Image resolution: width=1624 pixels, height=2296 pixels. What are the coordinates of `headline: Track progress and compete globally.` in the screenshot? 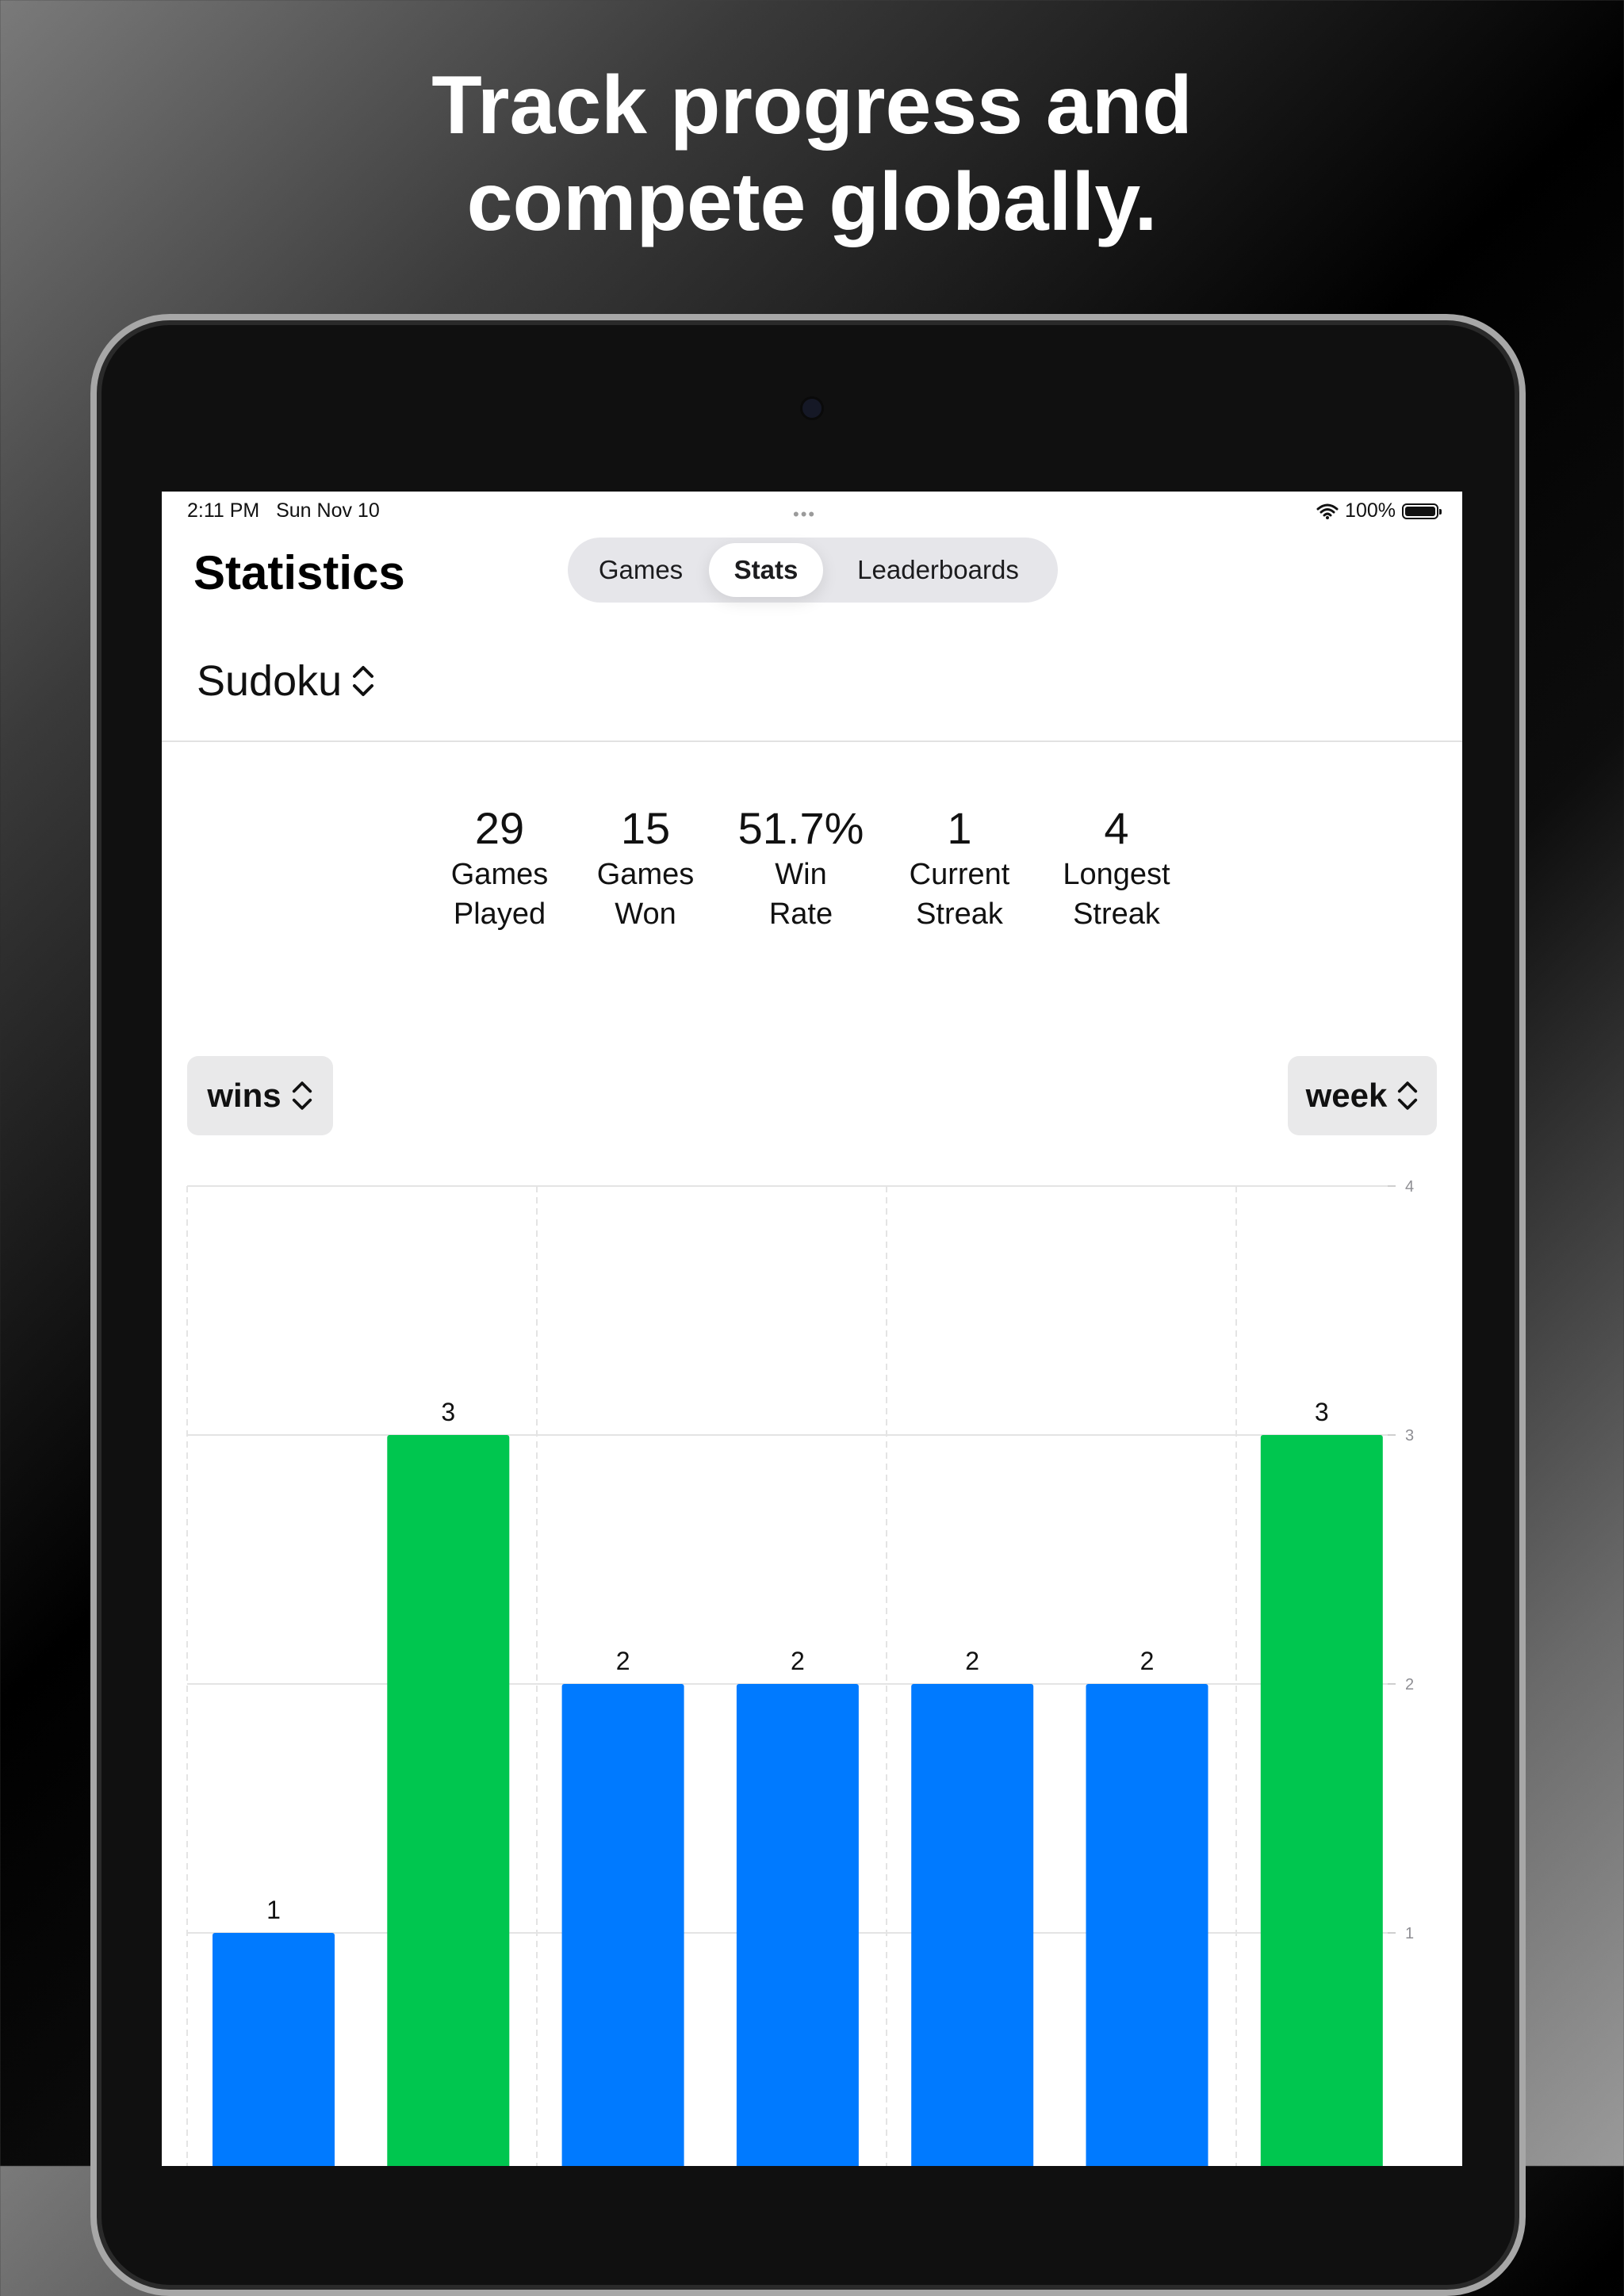 It's located at (812, 154).